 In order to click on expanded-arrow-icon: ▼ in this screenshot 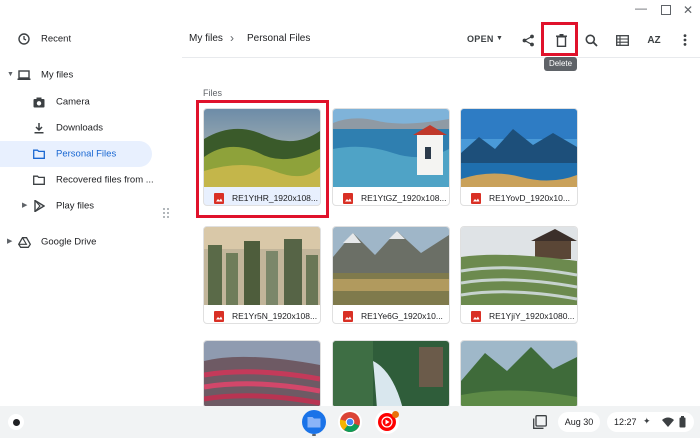, I will do `click(11, 75)`.